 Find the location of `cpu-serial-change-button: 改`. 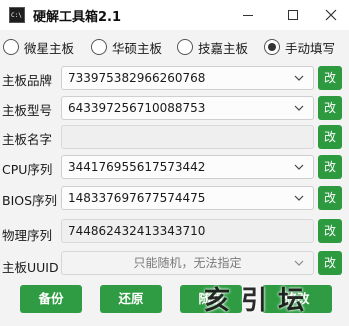

cpu-serial-change-button: 改 is located at coordinates (330, 167).